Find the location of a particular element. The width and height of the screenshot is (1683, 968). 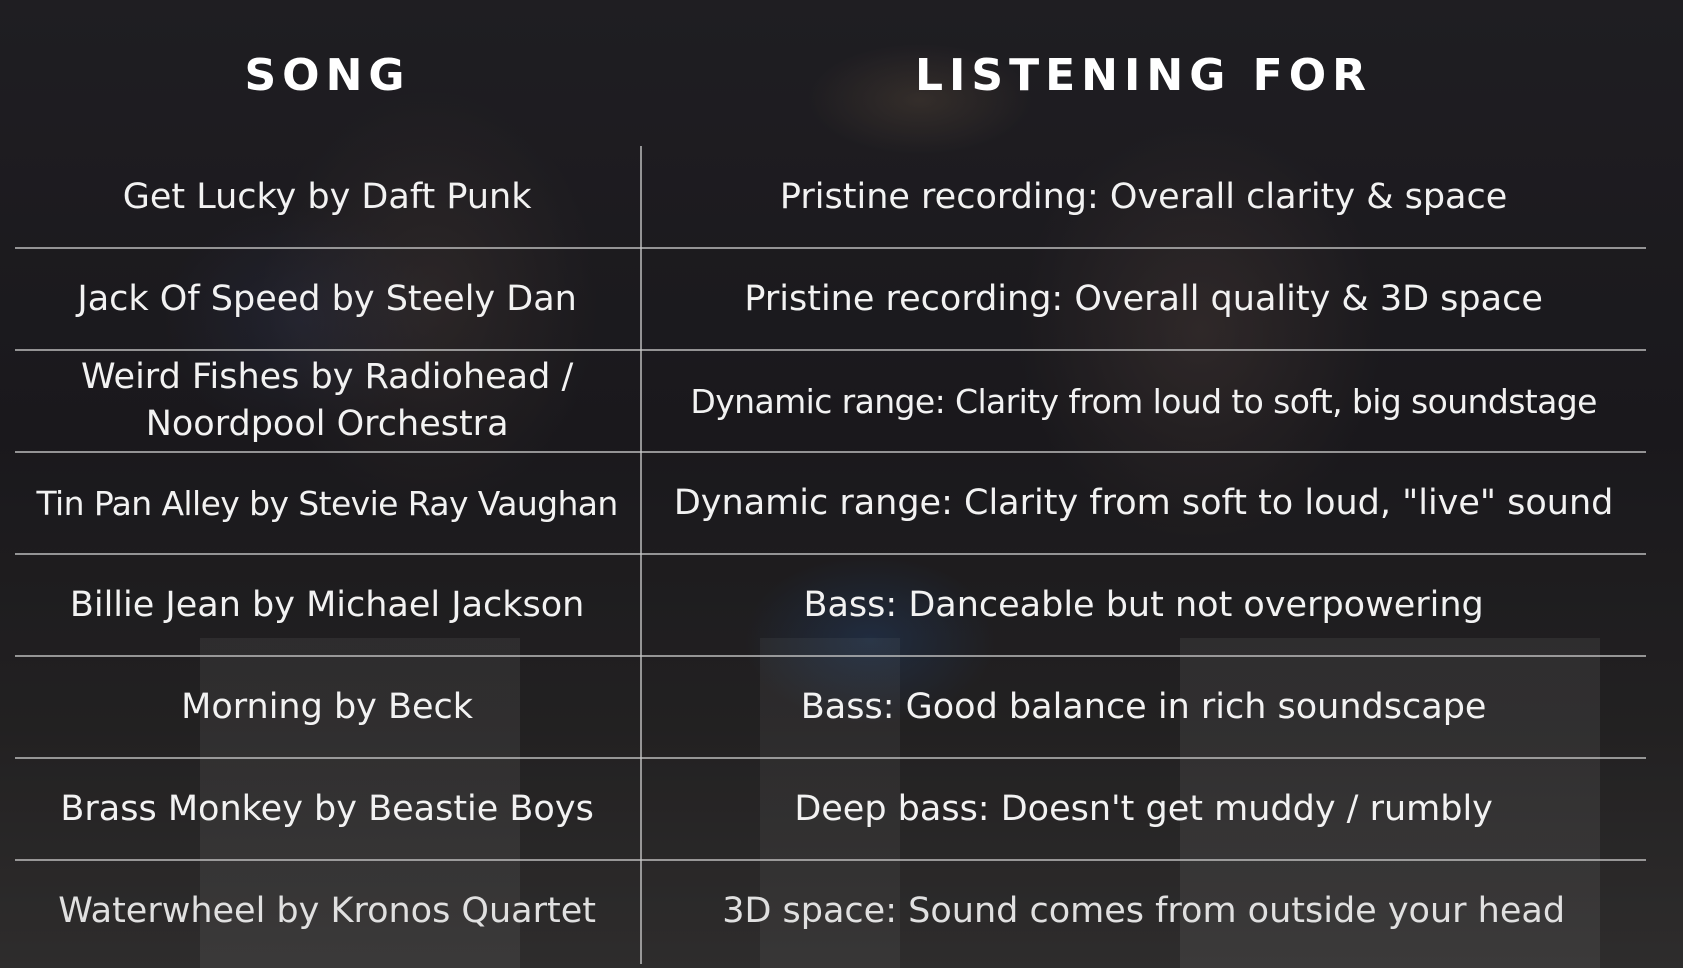

listening-for-cell: Deep bass: Doesn't get muddy / rumbly is located at coordinates (1143, 808).